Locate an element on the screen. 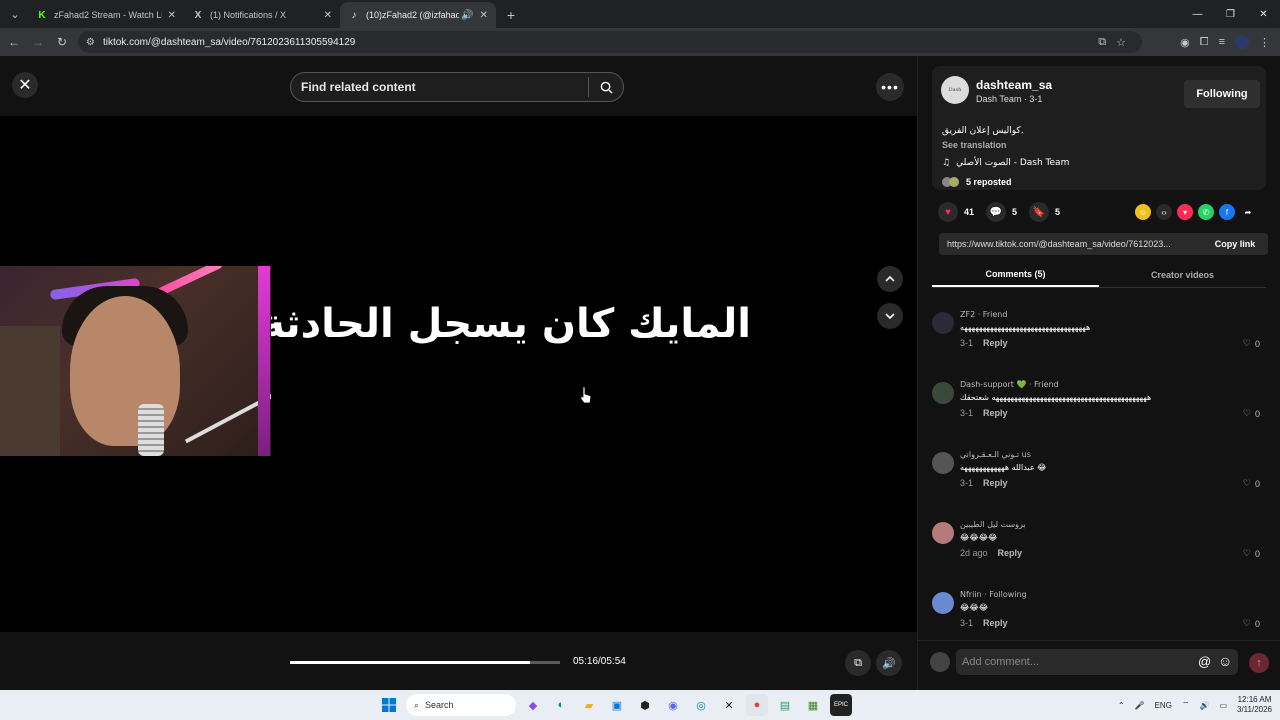 The width and height of the screenshot is (1280, 720). tab-comments: Comments (5) is located at coordinates (1015, 274).